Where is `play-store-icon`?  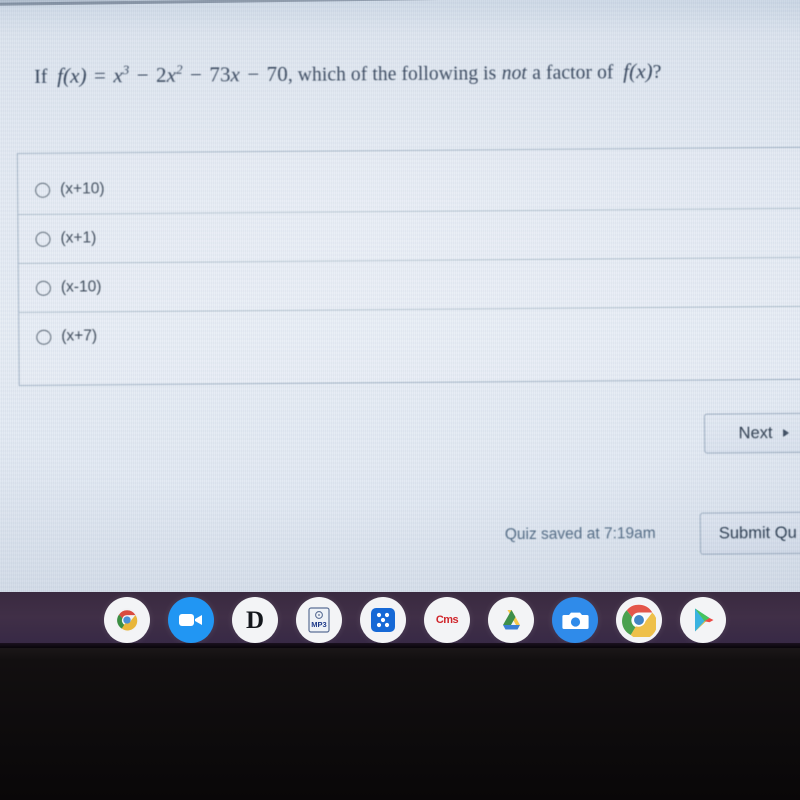
play-store-icon is located at coordinates (703, 620).